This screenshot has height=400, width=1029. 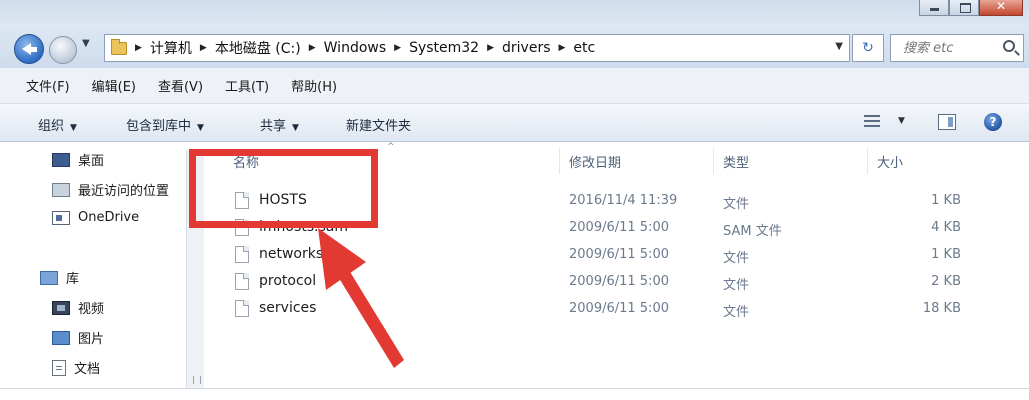 I want to click on table-row: services 2009/6/11 5:00 文件 18 KB, so click(x=617, y=309).